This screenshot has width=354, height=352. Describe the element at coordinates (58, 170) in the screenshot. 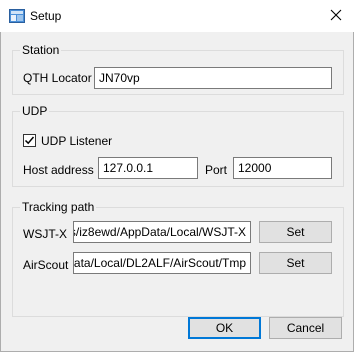

I see `host-address-label: Host address` at that location.